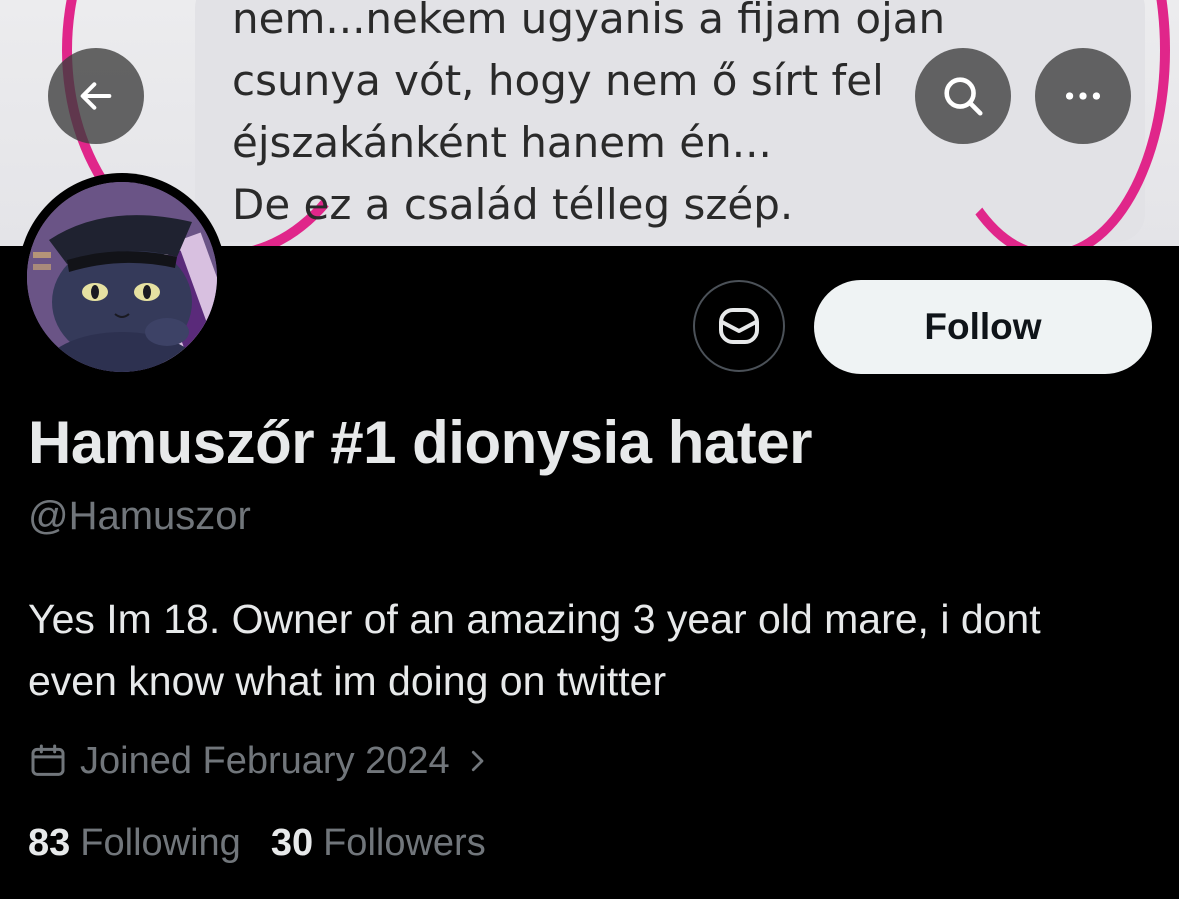 The height and width of the screenshot is (899, 1179). I want to click on banner-line: De ez a család télleg szép., so click(513, 204).